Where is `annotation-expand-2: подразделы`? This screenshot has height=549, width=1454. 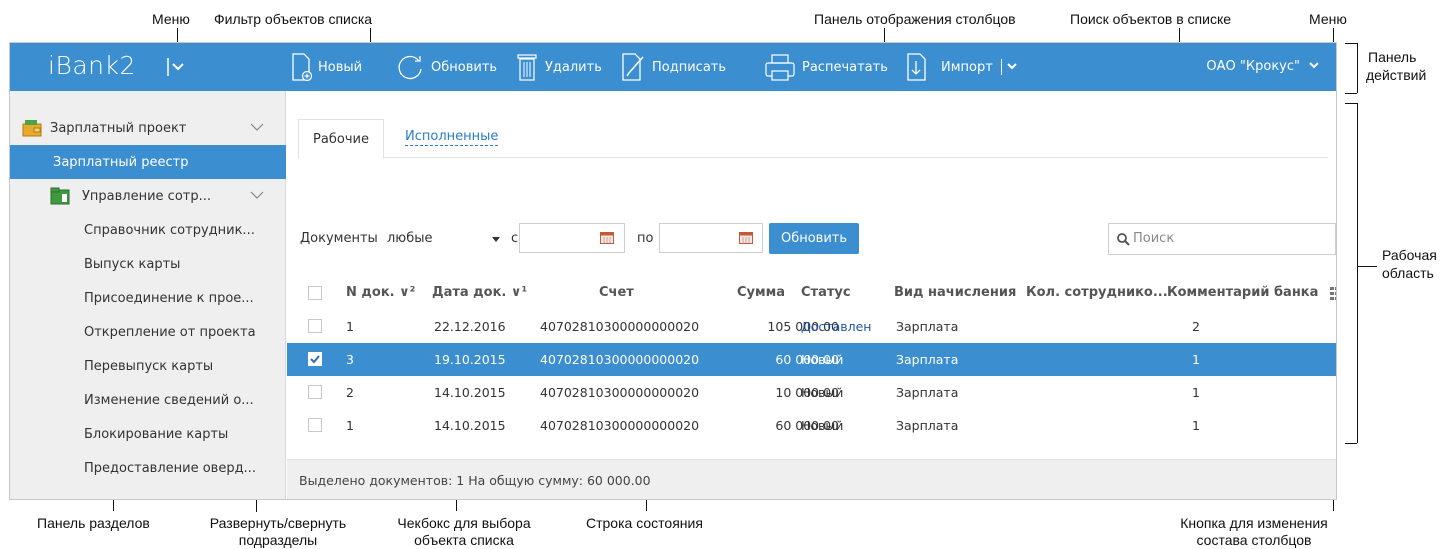 annotation-expand-2: подразделы is located at coordinates (278, 540).